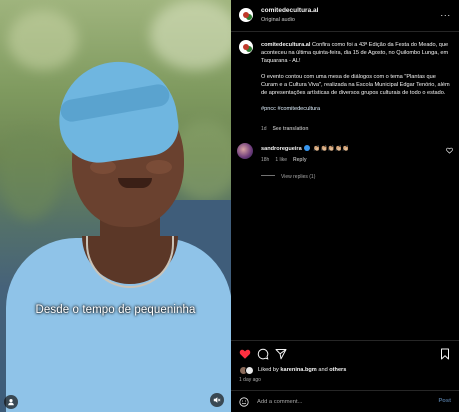 This screenshot has width=459, height=412. Describe the element at coordinates (278, 20) in the screenshot. I see `audio-label: Original audio` at that location.